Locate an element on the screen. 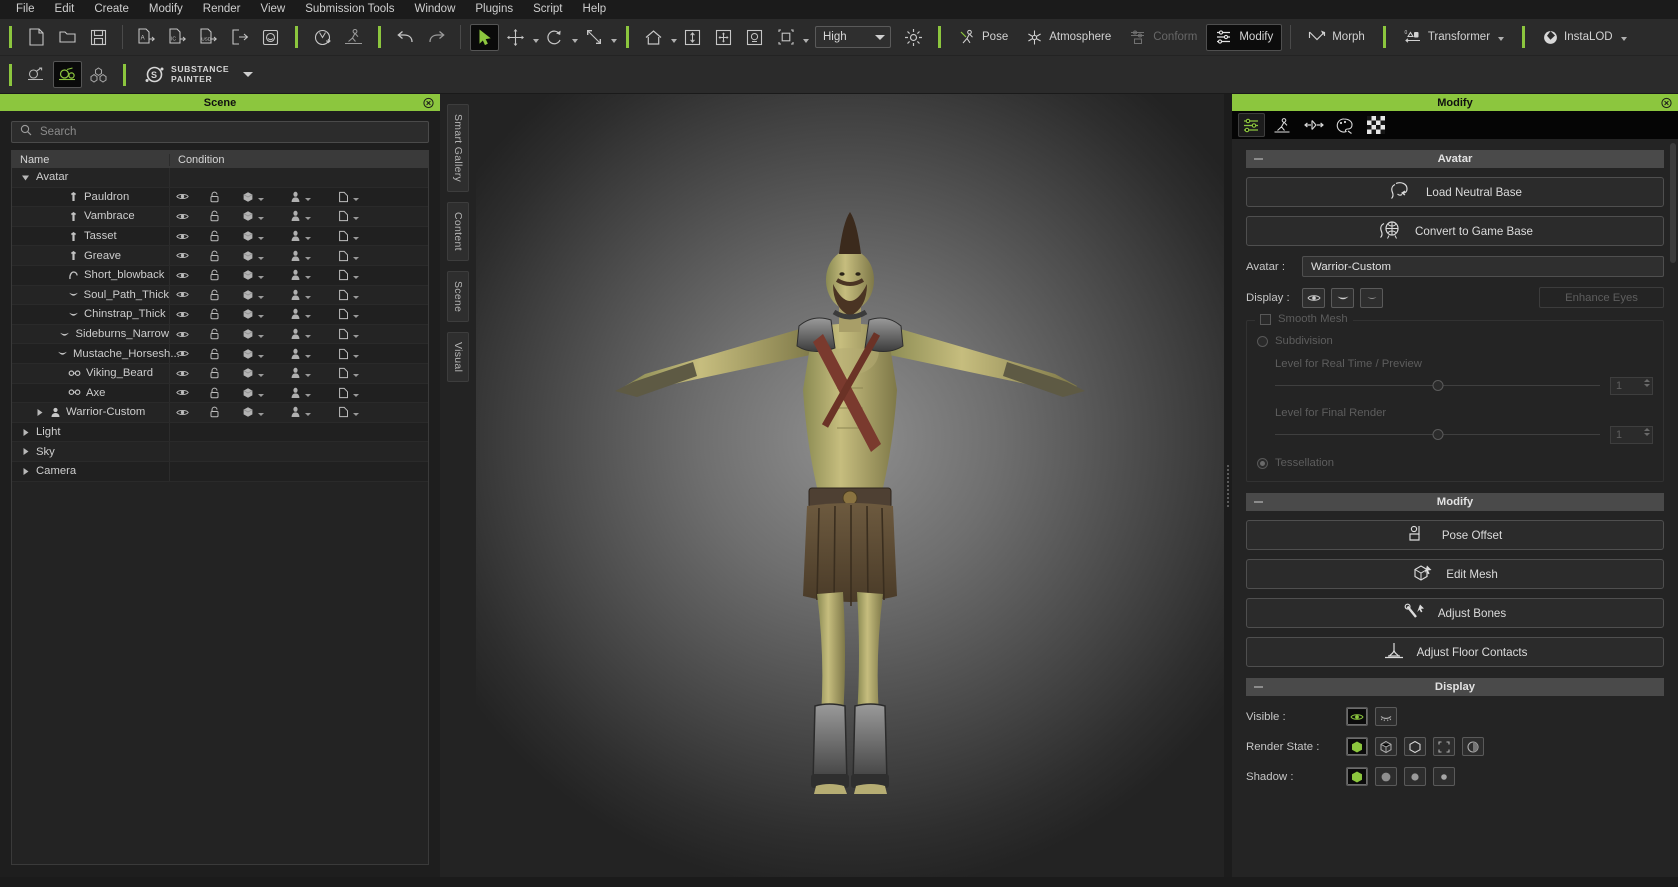 The width and height of the screenshot is (1678, 887). import-ic-icon: IC is located at coordinates (177, 37).